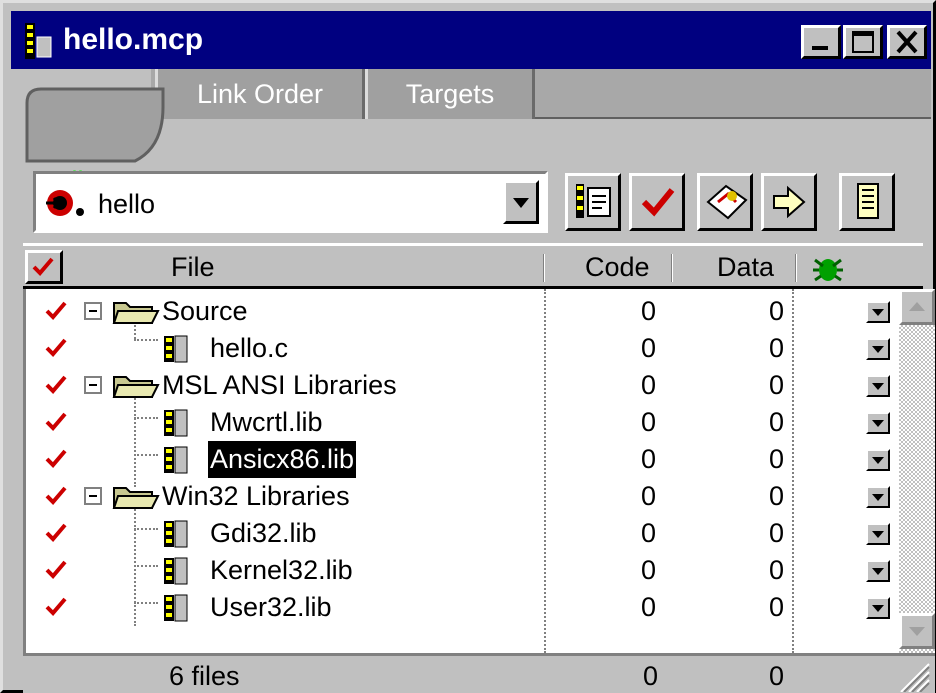 The width and height of the screenshot is (936, 693). Describe the element at coordinates (263, 533) in the screenshot. I see `item-name: Gdi32.lib` at that location.